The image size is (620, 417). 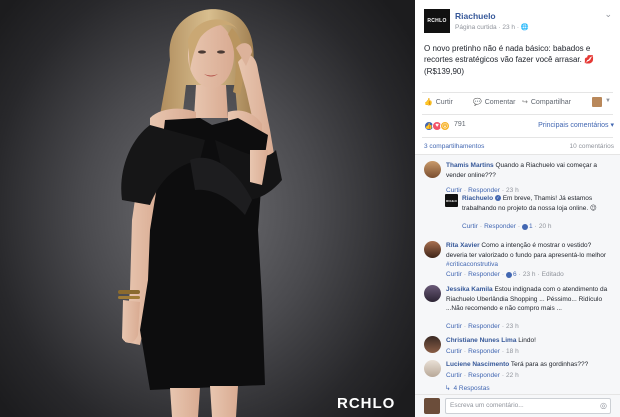 I want to click on camera-icon: ◎, so click(x=603, y=405).